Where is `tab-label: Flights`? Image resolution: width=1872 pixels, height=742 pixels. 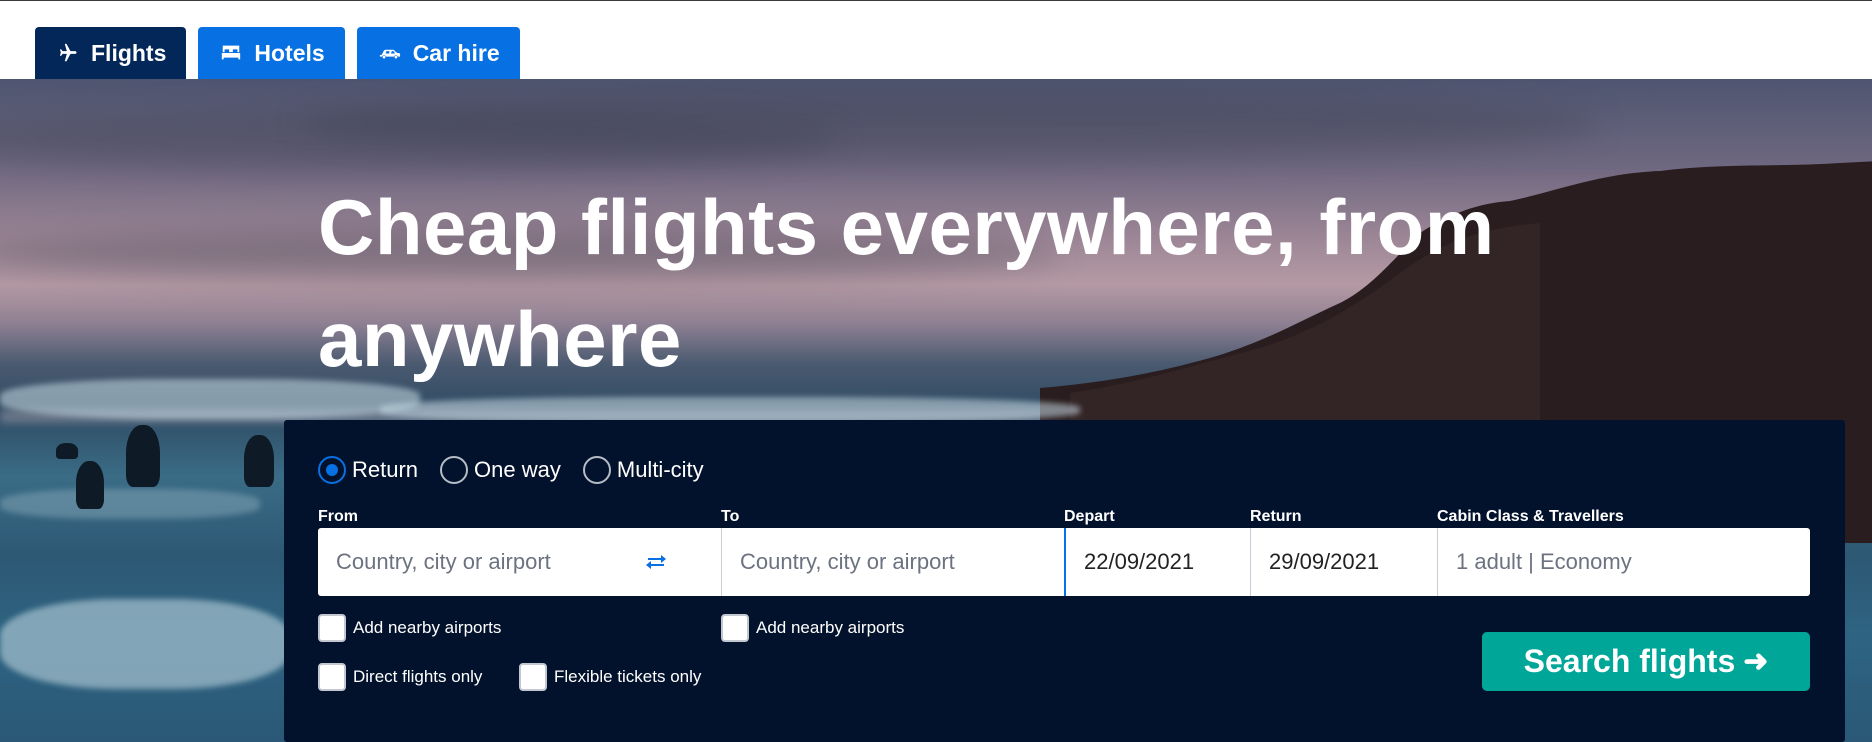
tab-label: Flights is located at coordinates (129, 52).